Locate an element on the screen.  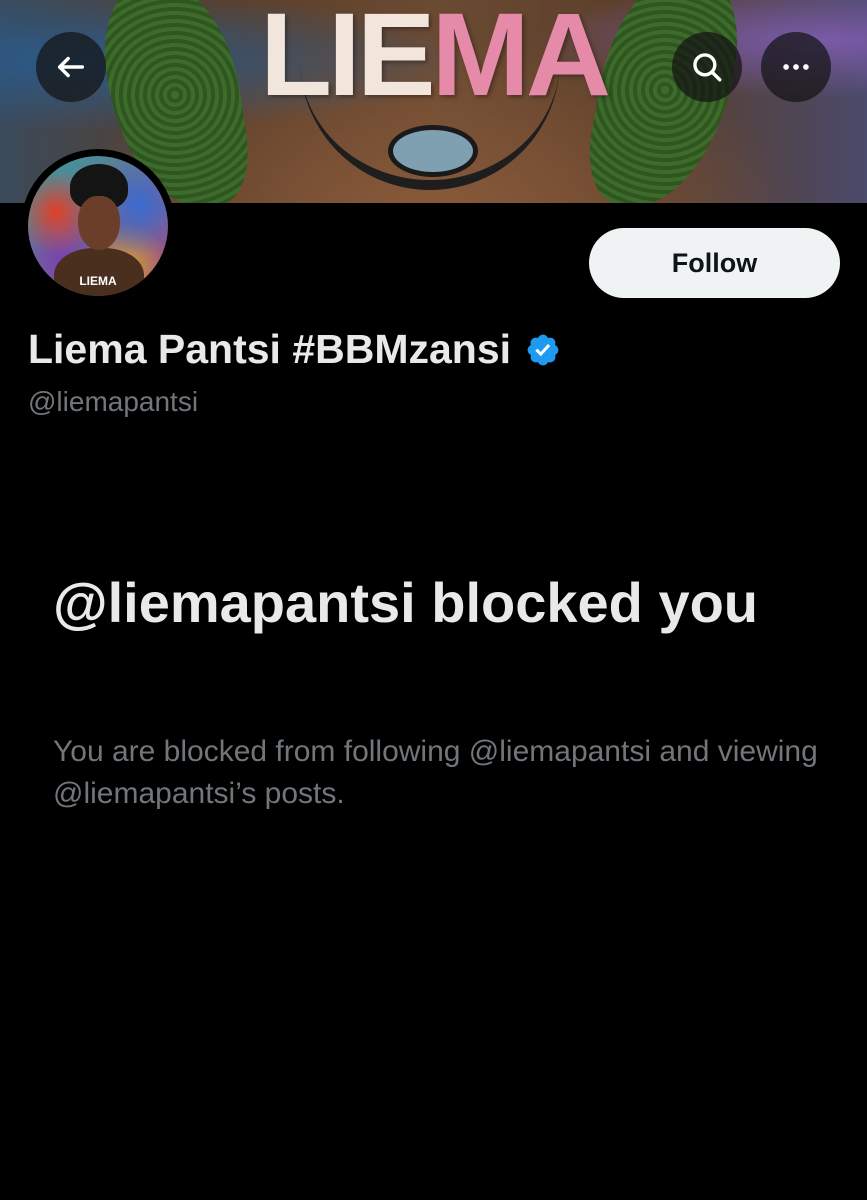
display-name-row: Liema Pantsi #BBMzansi is located at coordinates (294, 349).